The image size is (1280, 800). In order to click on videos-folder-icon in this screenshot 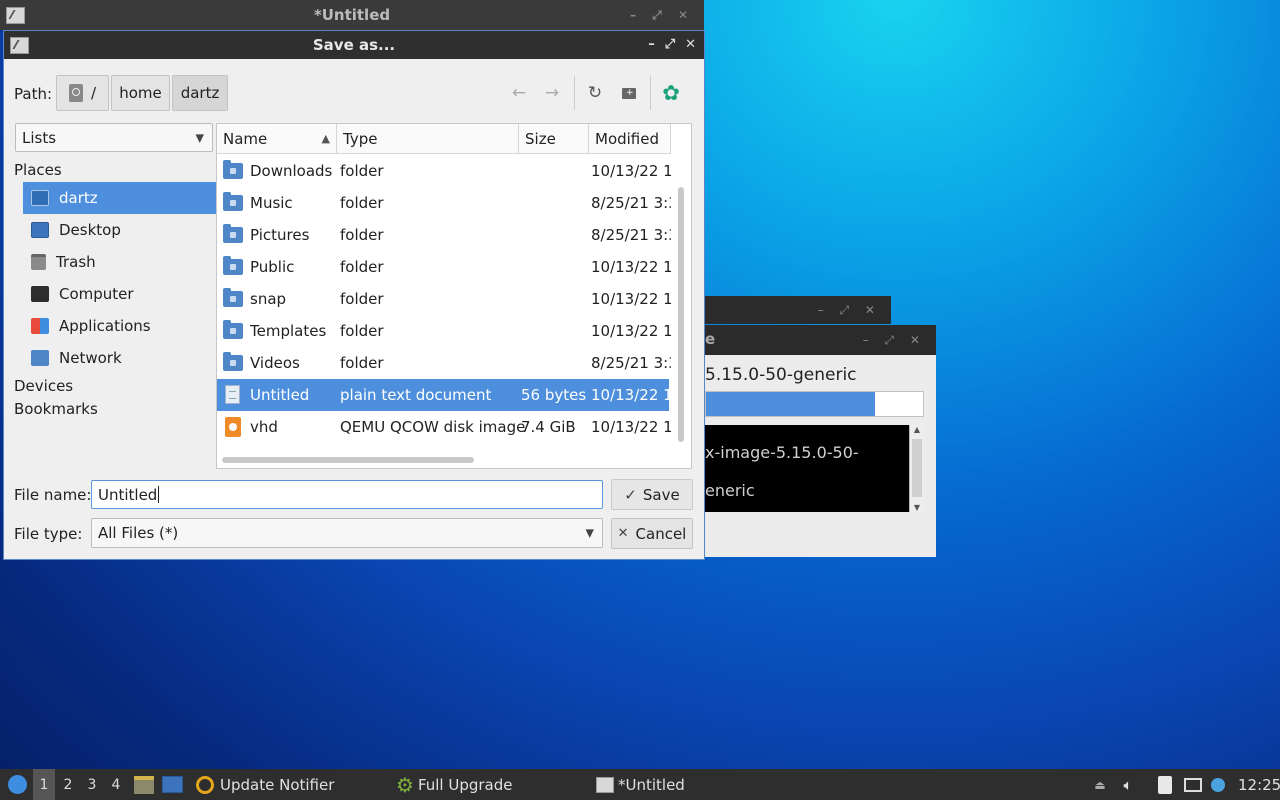, I will do `click(233, 361)`.